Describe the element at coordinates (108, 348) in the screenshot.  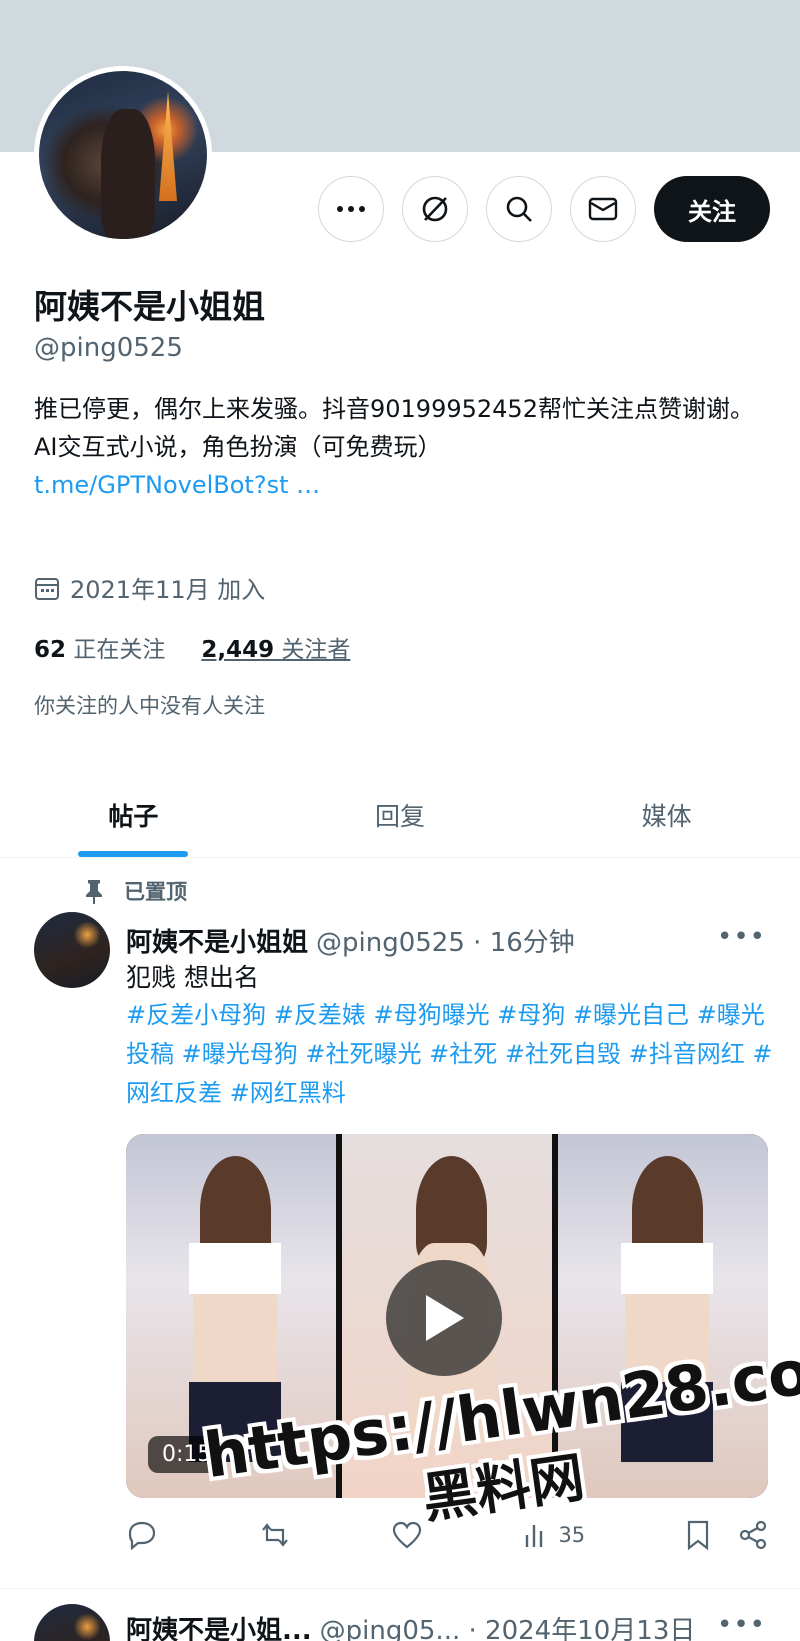
I see `profile-handle: @ping0525` at that location.